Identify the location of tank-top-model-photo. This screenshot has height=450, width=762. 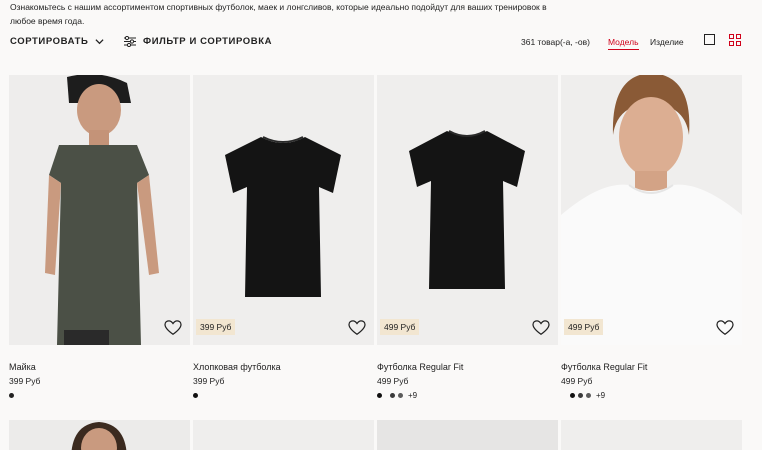
(99, 210).